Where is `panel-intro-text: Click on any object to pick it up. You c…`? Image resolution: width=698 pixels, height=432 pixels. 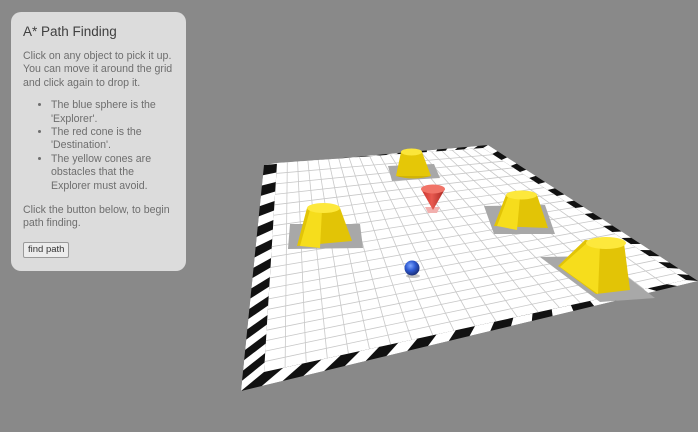 panel-intro-text: Click on any object to pick it up. You c… is located at coordinates (98, 69).